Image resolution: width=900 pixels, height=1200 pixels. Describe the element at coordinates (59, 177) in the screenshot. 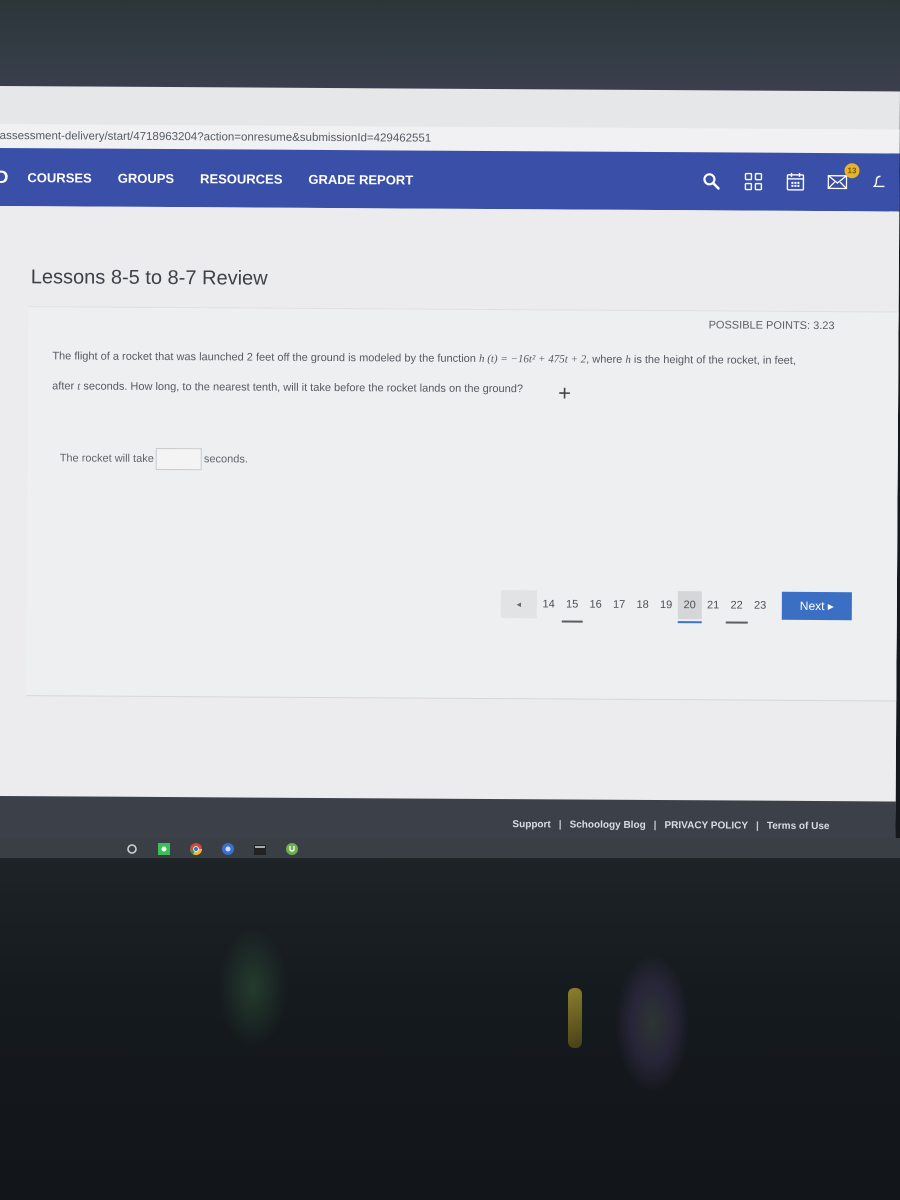

I see `nav-courses: COURSES` at that location.